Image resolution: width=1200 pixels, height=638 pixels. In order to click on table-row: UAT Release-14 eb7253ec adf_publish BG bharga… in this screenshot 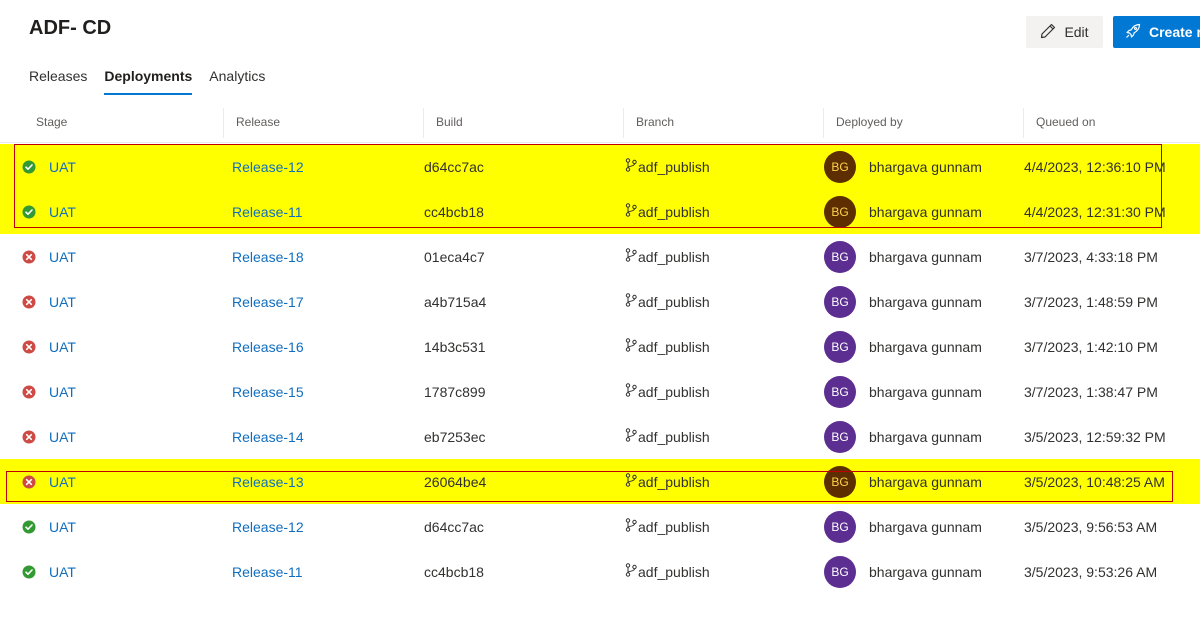, I will do `click(600, 436)`.